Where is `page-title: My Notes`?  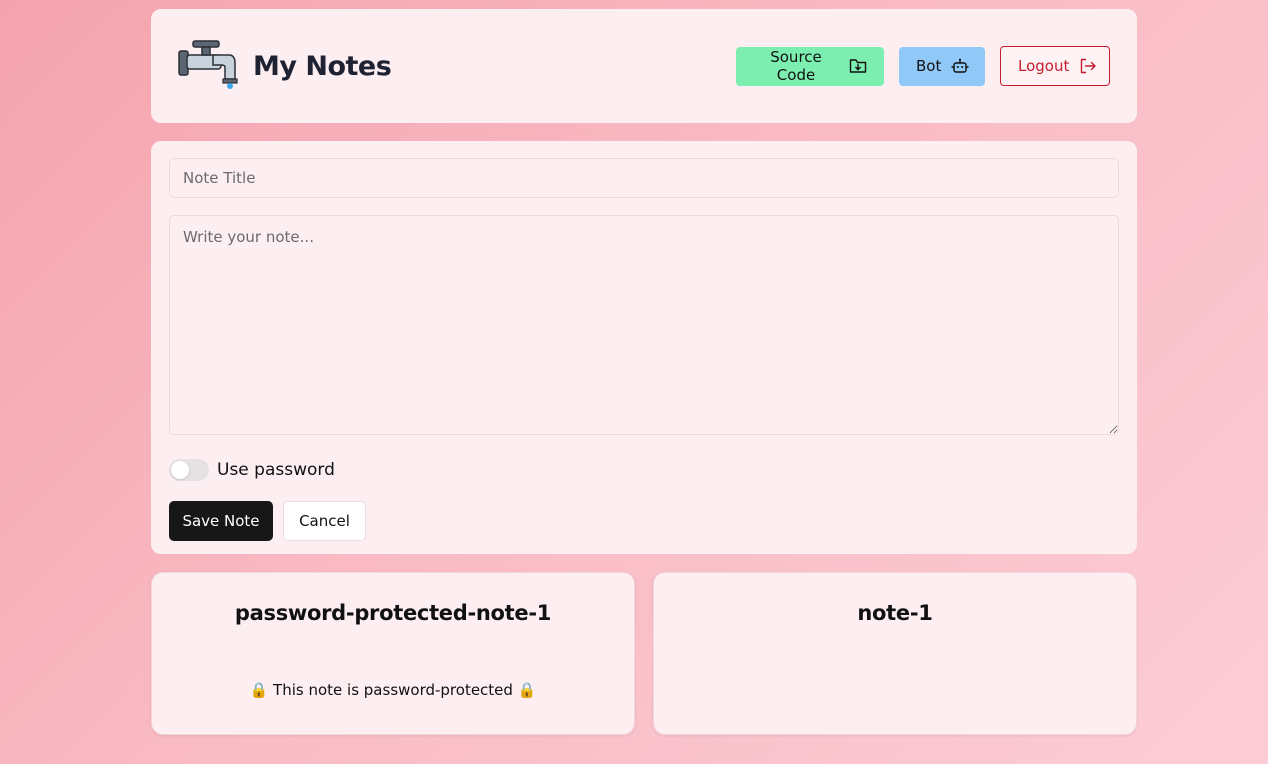
page-title: My Notes is located at coordinates (322, 66).